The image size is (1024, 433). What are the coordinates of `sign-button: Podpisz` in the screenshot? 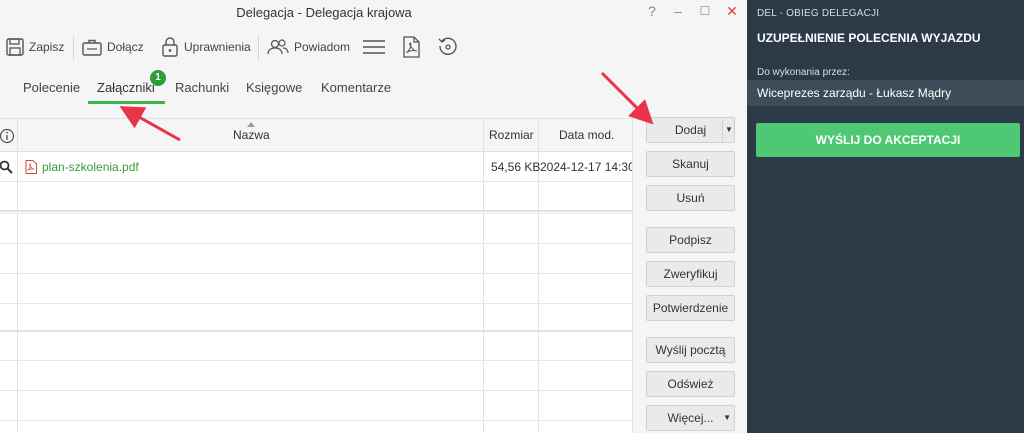 It's located at (690, 240).